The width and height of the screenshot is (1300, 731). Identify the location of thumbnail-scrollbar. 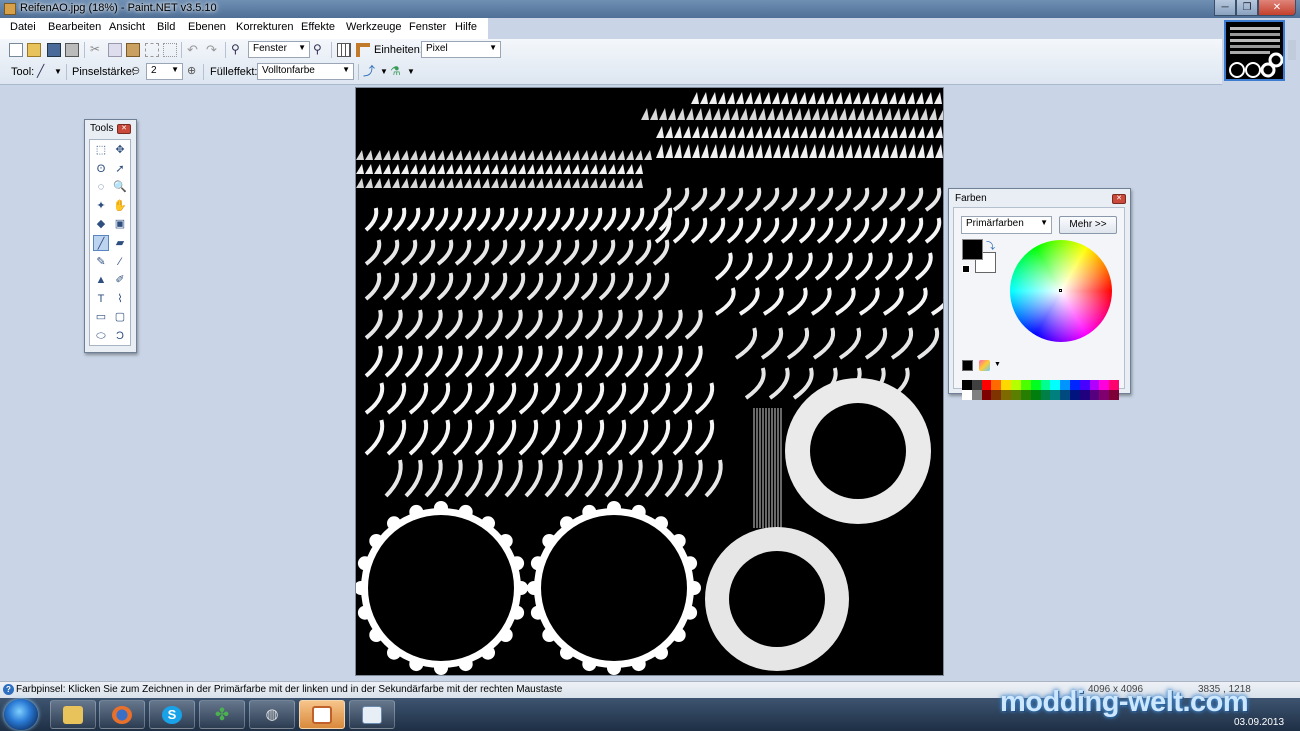
(1292, 50).